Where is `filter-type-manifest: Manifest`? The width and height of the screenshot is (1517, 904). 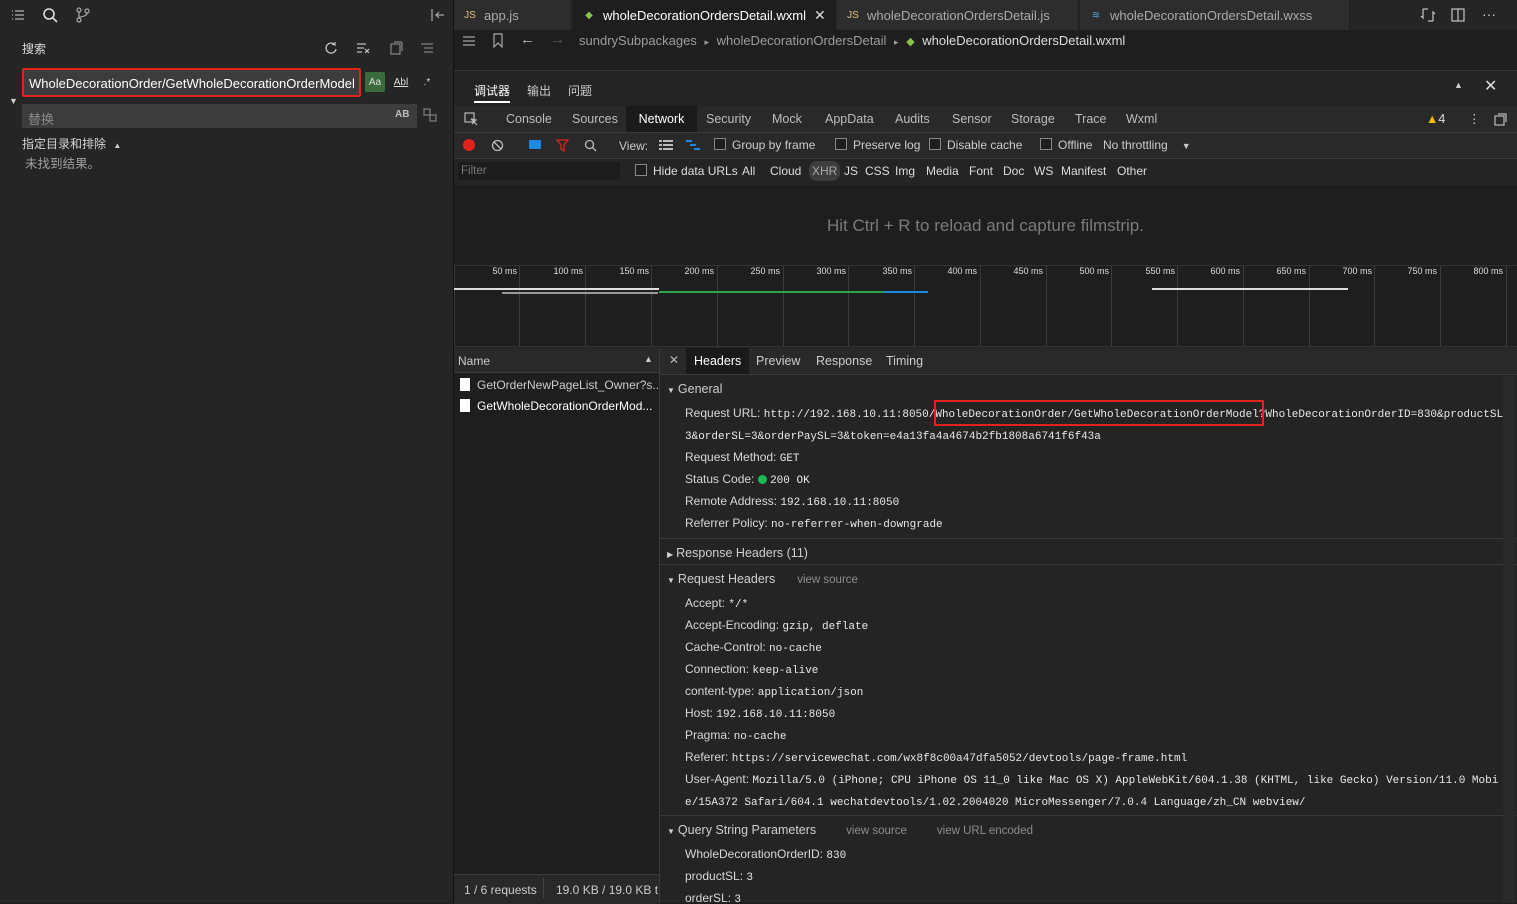
filter-type-manifest: Manifest is located at coordinates (1083, 171).